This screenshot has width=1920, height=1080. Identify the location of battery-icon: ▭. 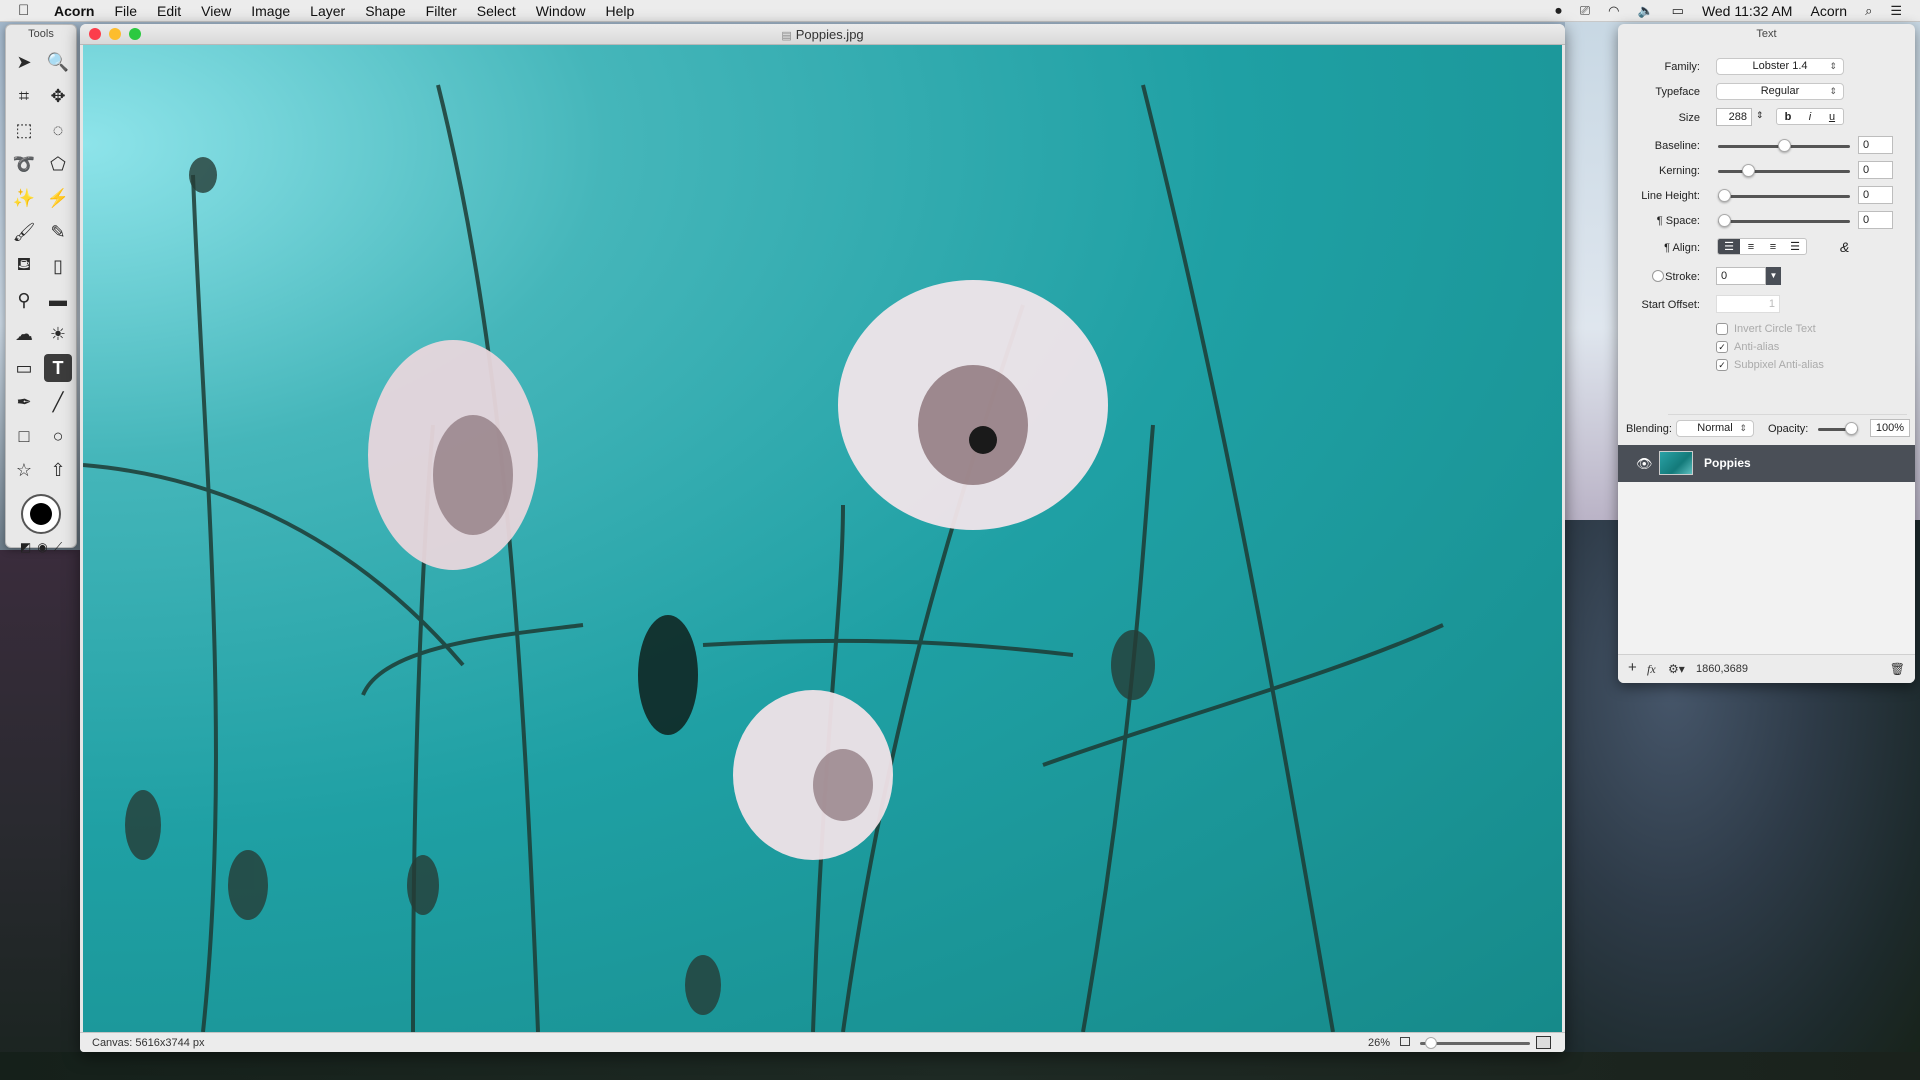
(1678, 11).